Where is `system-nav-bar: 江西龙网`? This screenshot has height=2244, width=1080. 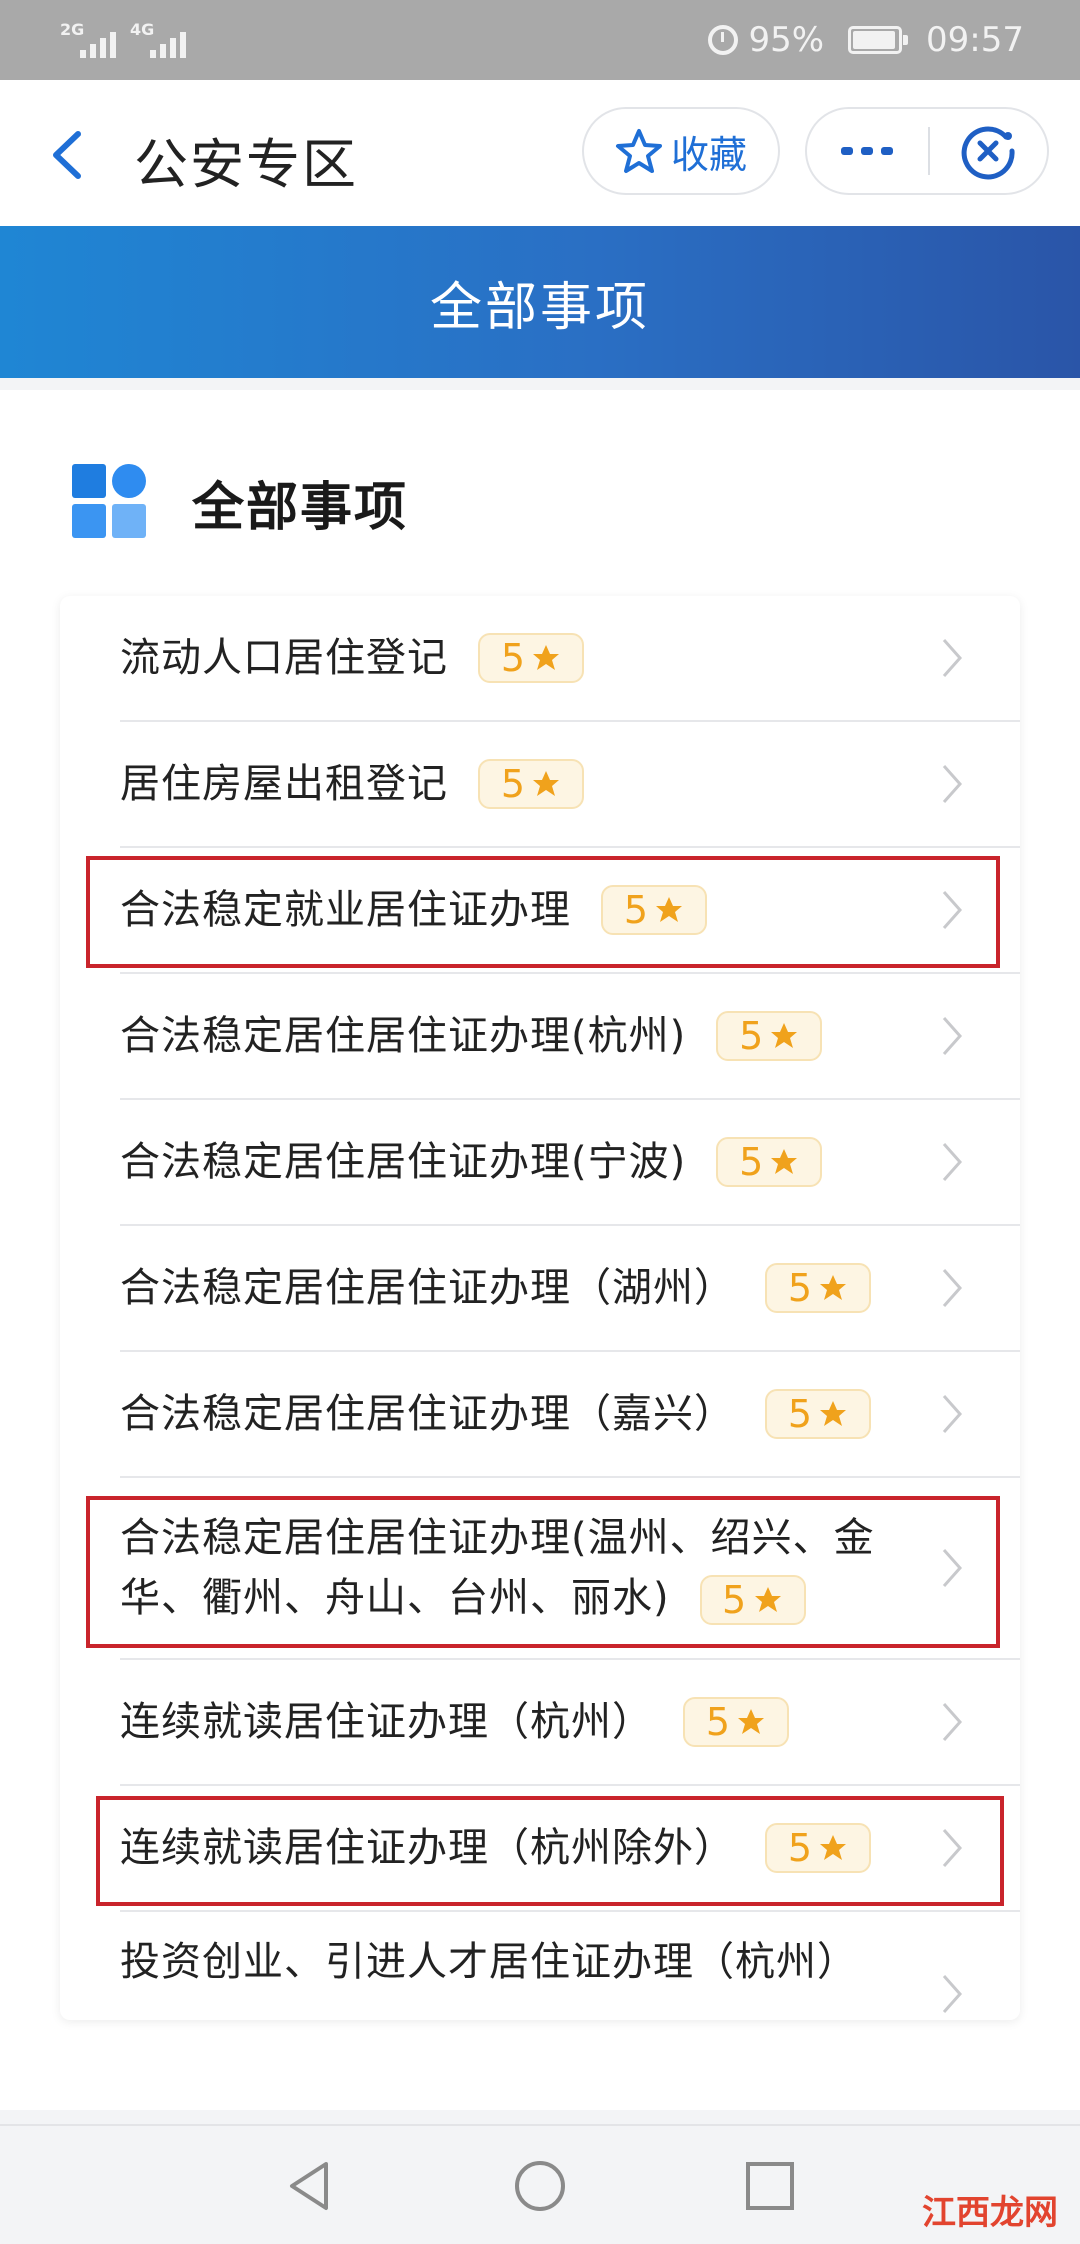
system-nav-bar: 江西龙网 is located at coordinates (540, 2184).